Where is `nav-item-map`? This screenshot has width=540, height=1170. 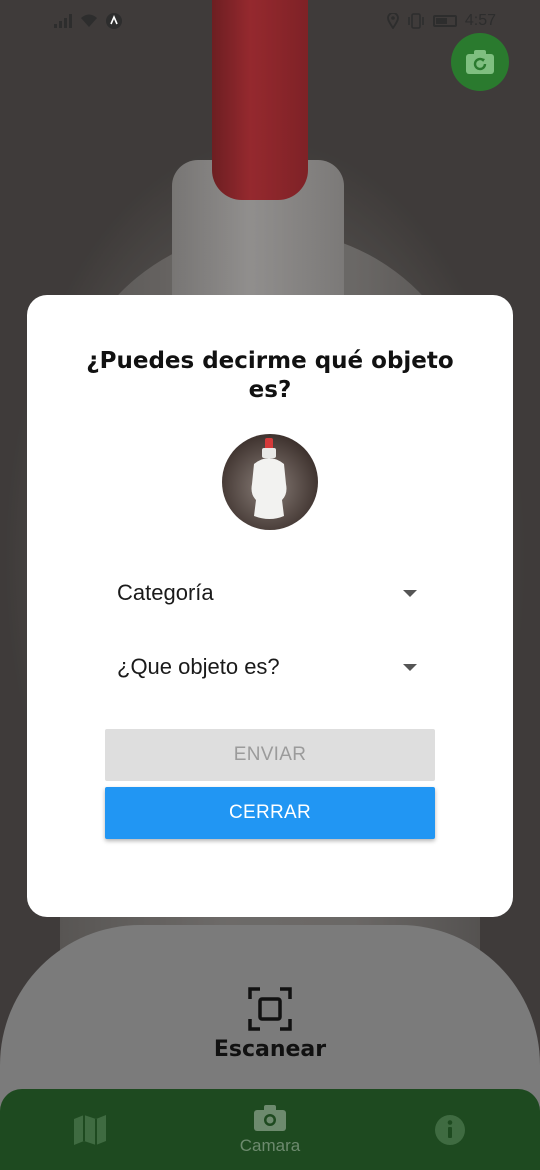
nav-item-map is located at coordinates (90, 1129).